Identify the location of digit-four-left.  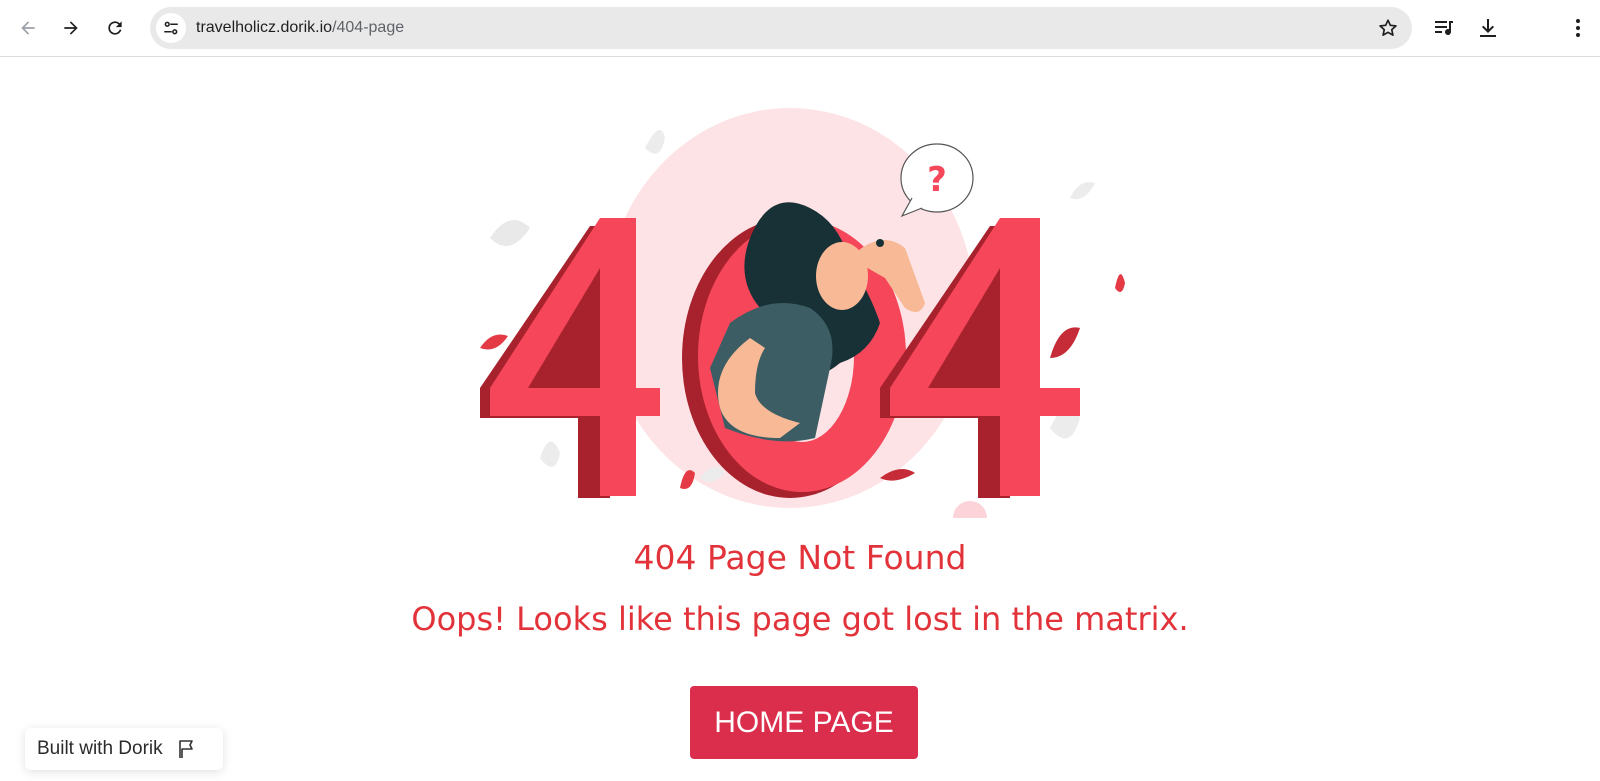
(570, 358).